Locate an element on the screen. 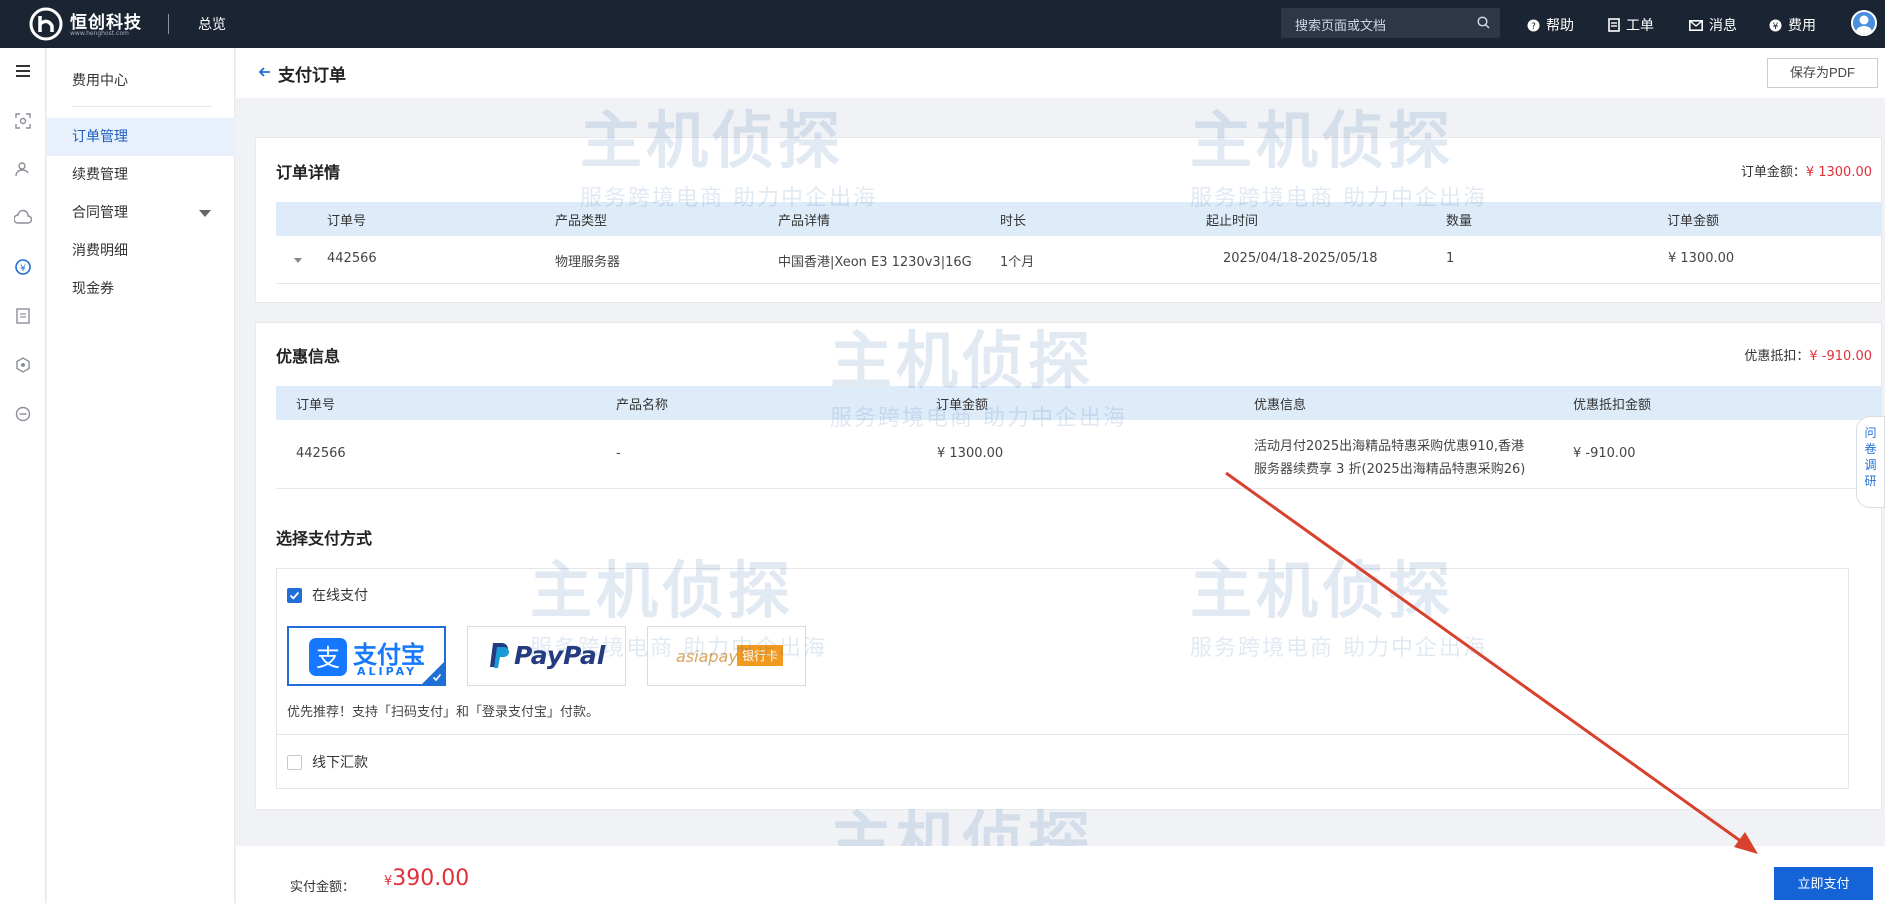  submenu-title: 费用中心 is located at coordinates (100, 81).